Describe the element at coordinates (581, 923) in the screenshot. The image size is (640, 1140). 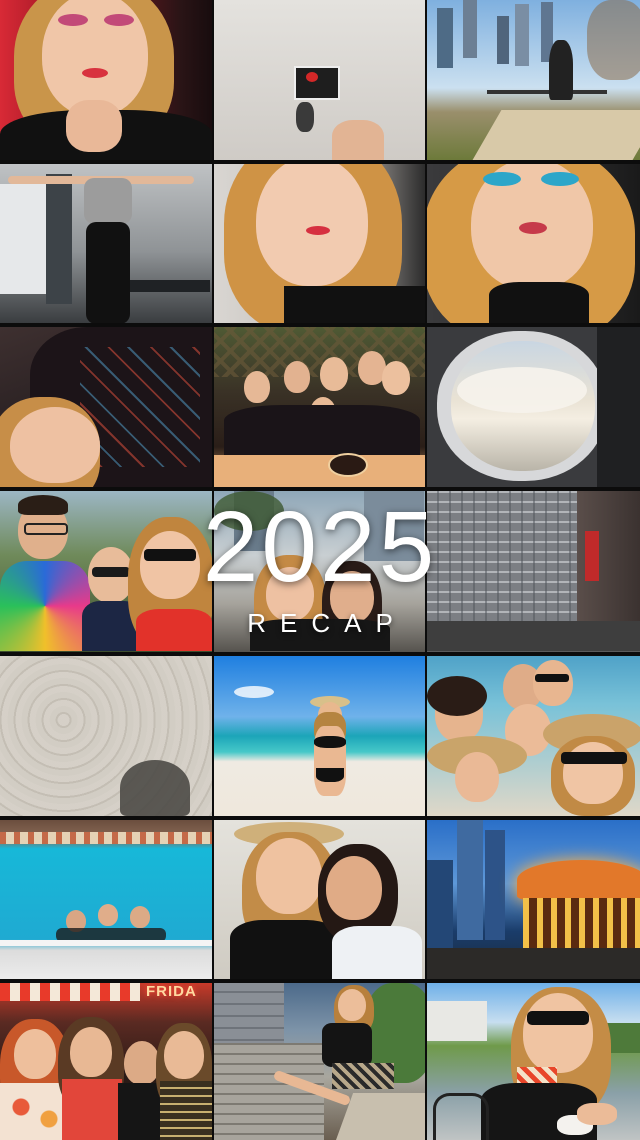
I see `carousel-body` at that location.